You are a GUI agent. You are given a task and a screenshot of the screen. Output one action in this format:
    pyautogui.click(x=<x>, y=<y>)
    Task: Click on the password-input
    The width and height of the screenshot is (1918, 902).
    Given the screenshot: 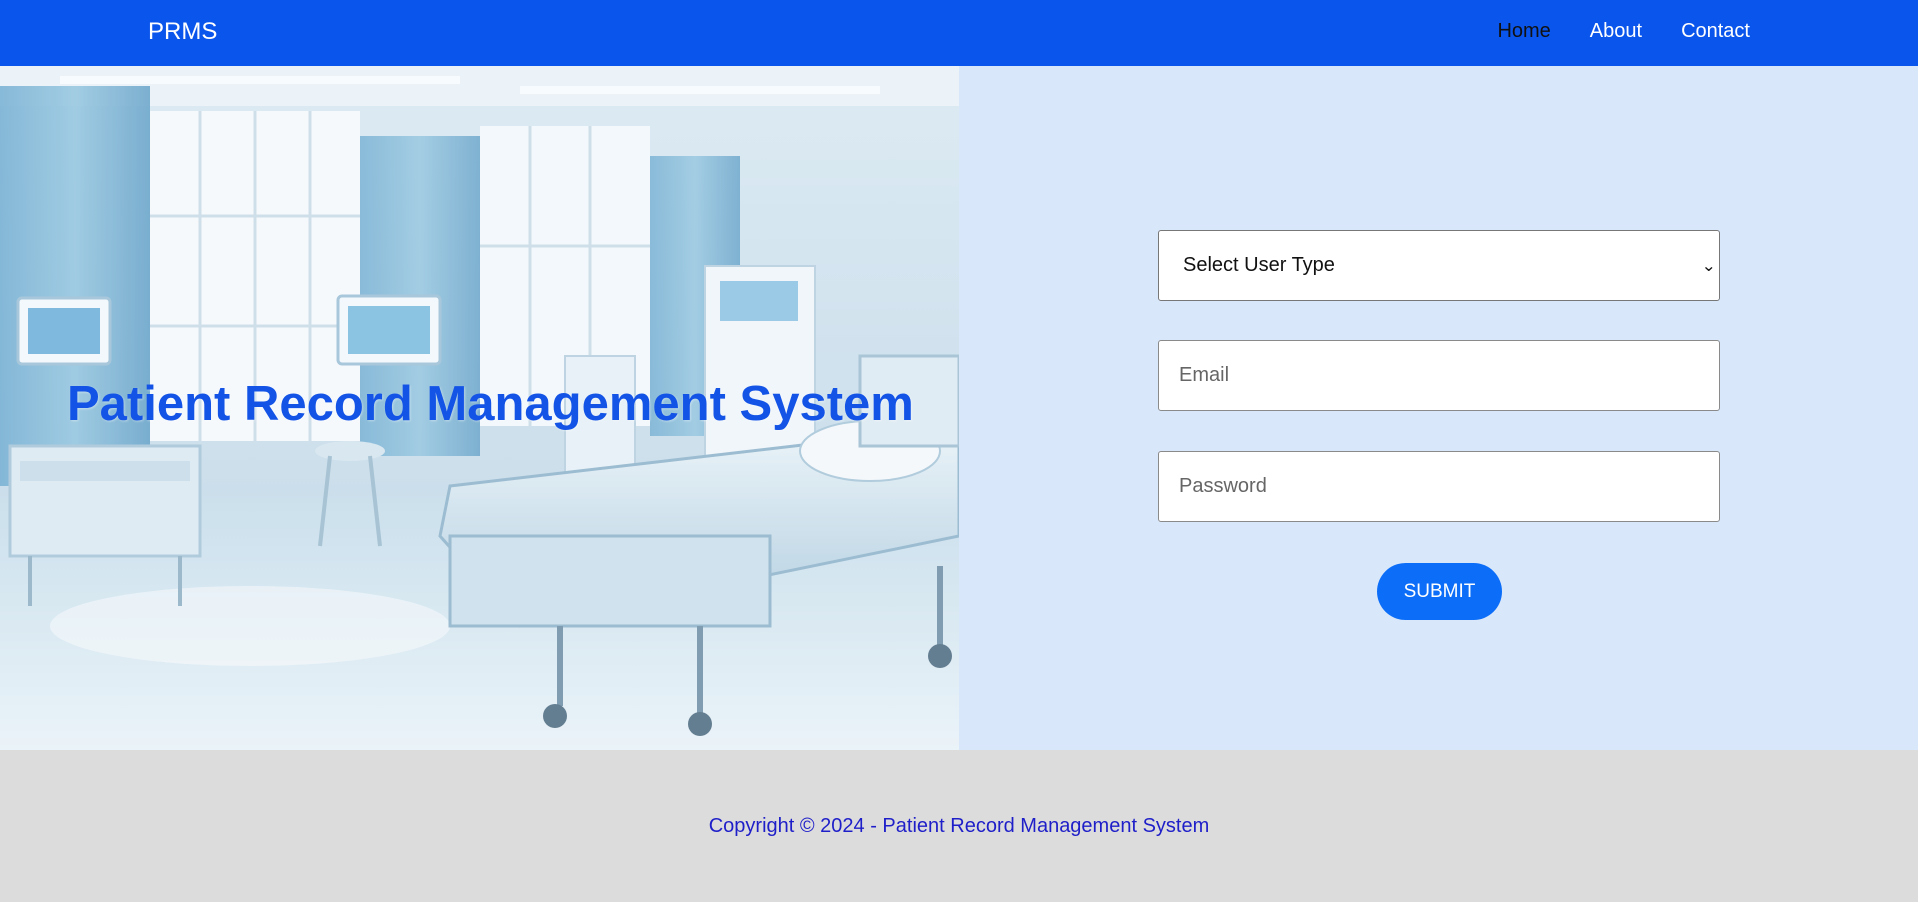 What is the action you would take?
    pyautogui.click(x=1439, y=486)
    